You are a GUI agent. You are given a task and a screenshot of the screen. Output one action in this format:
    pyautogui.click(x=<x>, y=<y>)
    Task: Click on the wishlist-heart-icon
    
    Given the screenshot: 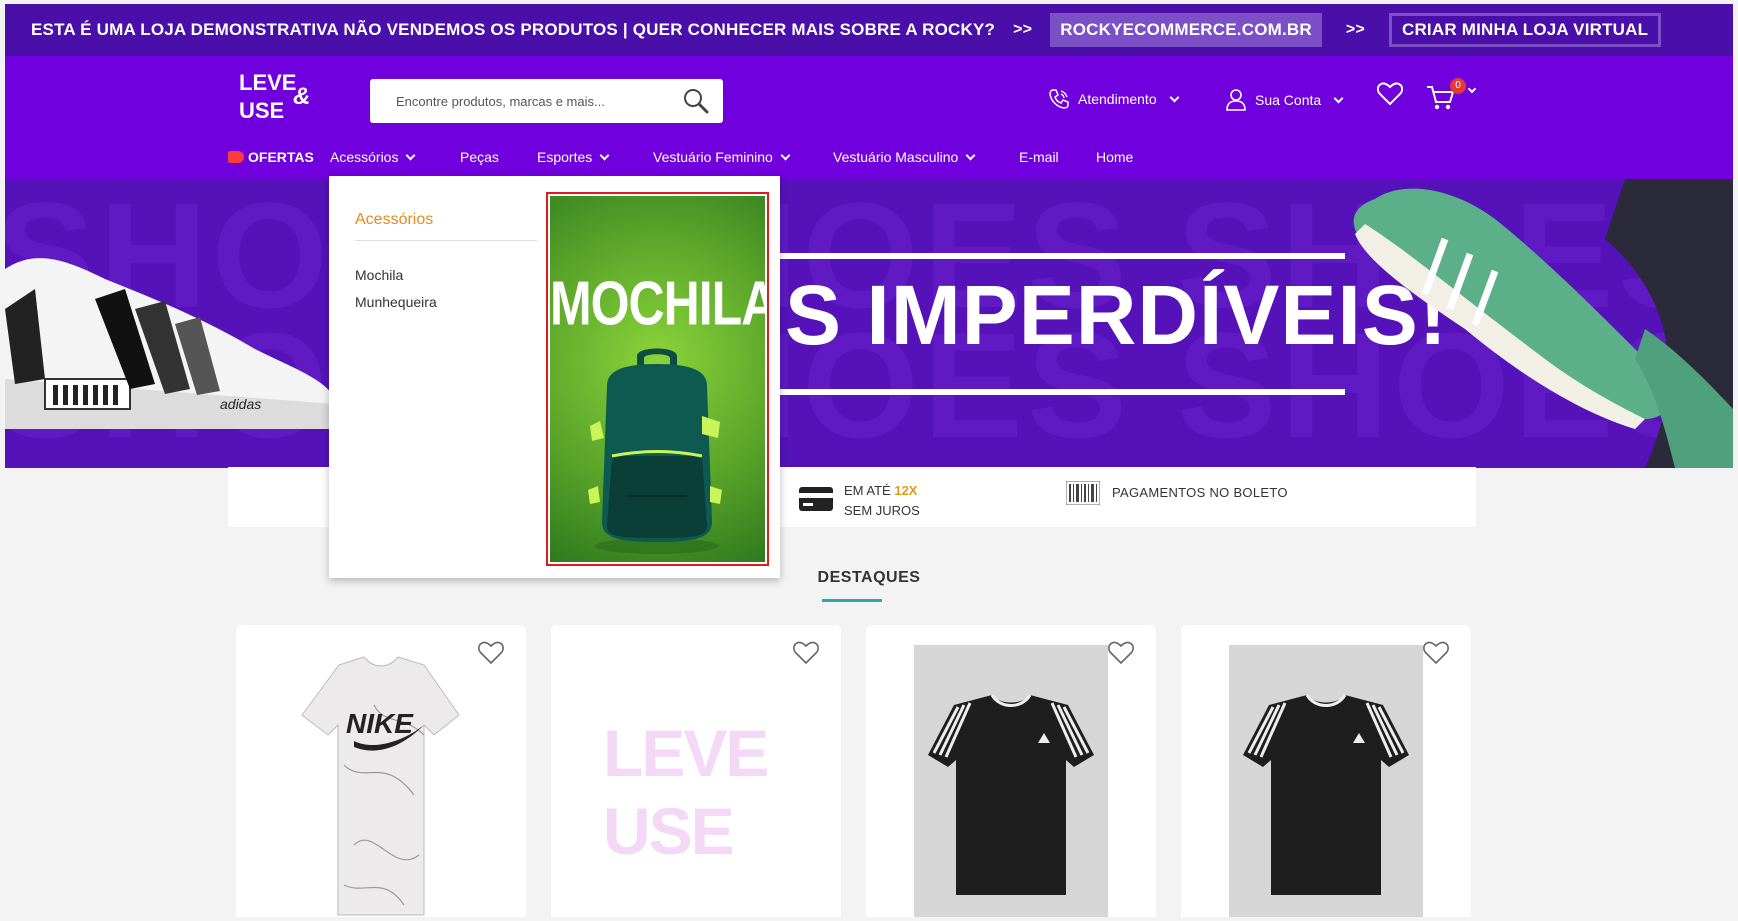 What is the action you would take?
    pyautogui.click(x=1390, y=94)
    